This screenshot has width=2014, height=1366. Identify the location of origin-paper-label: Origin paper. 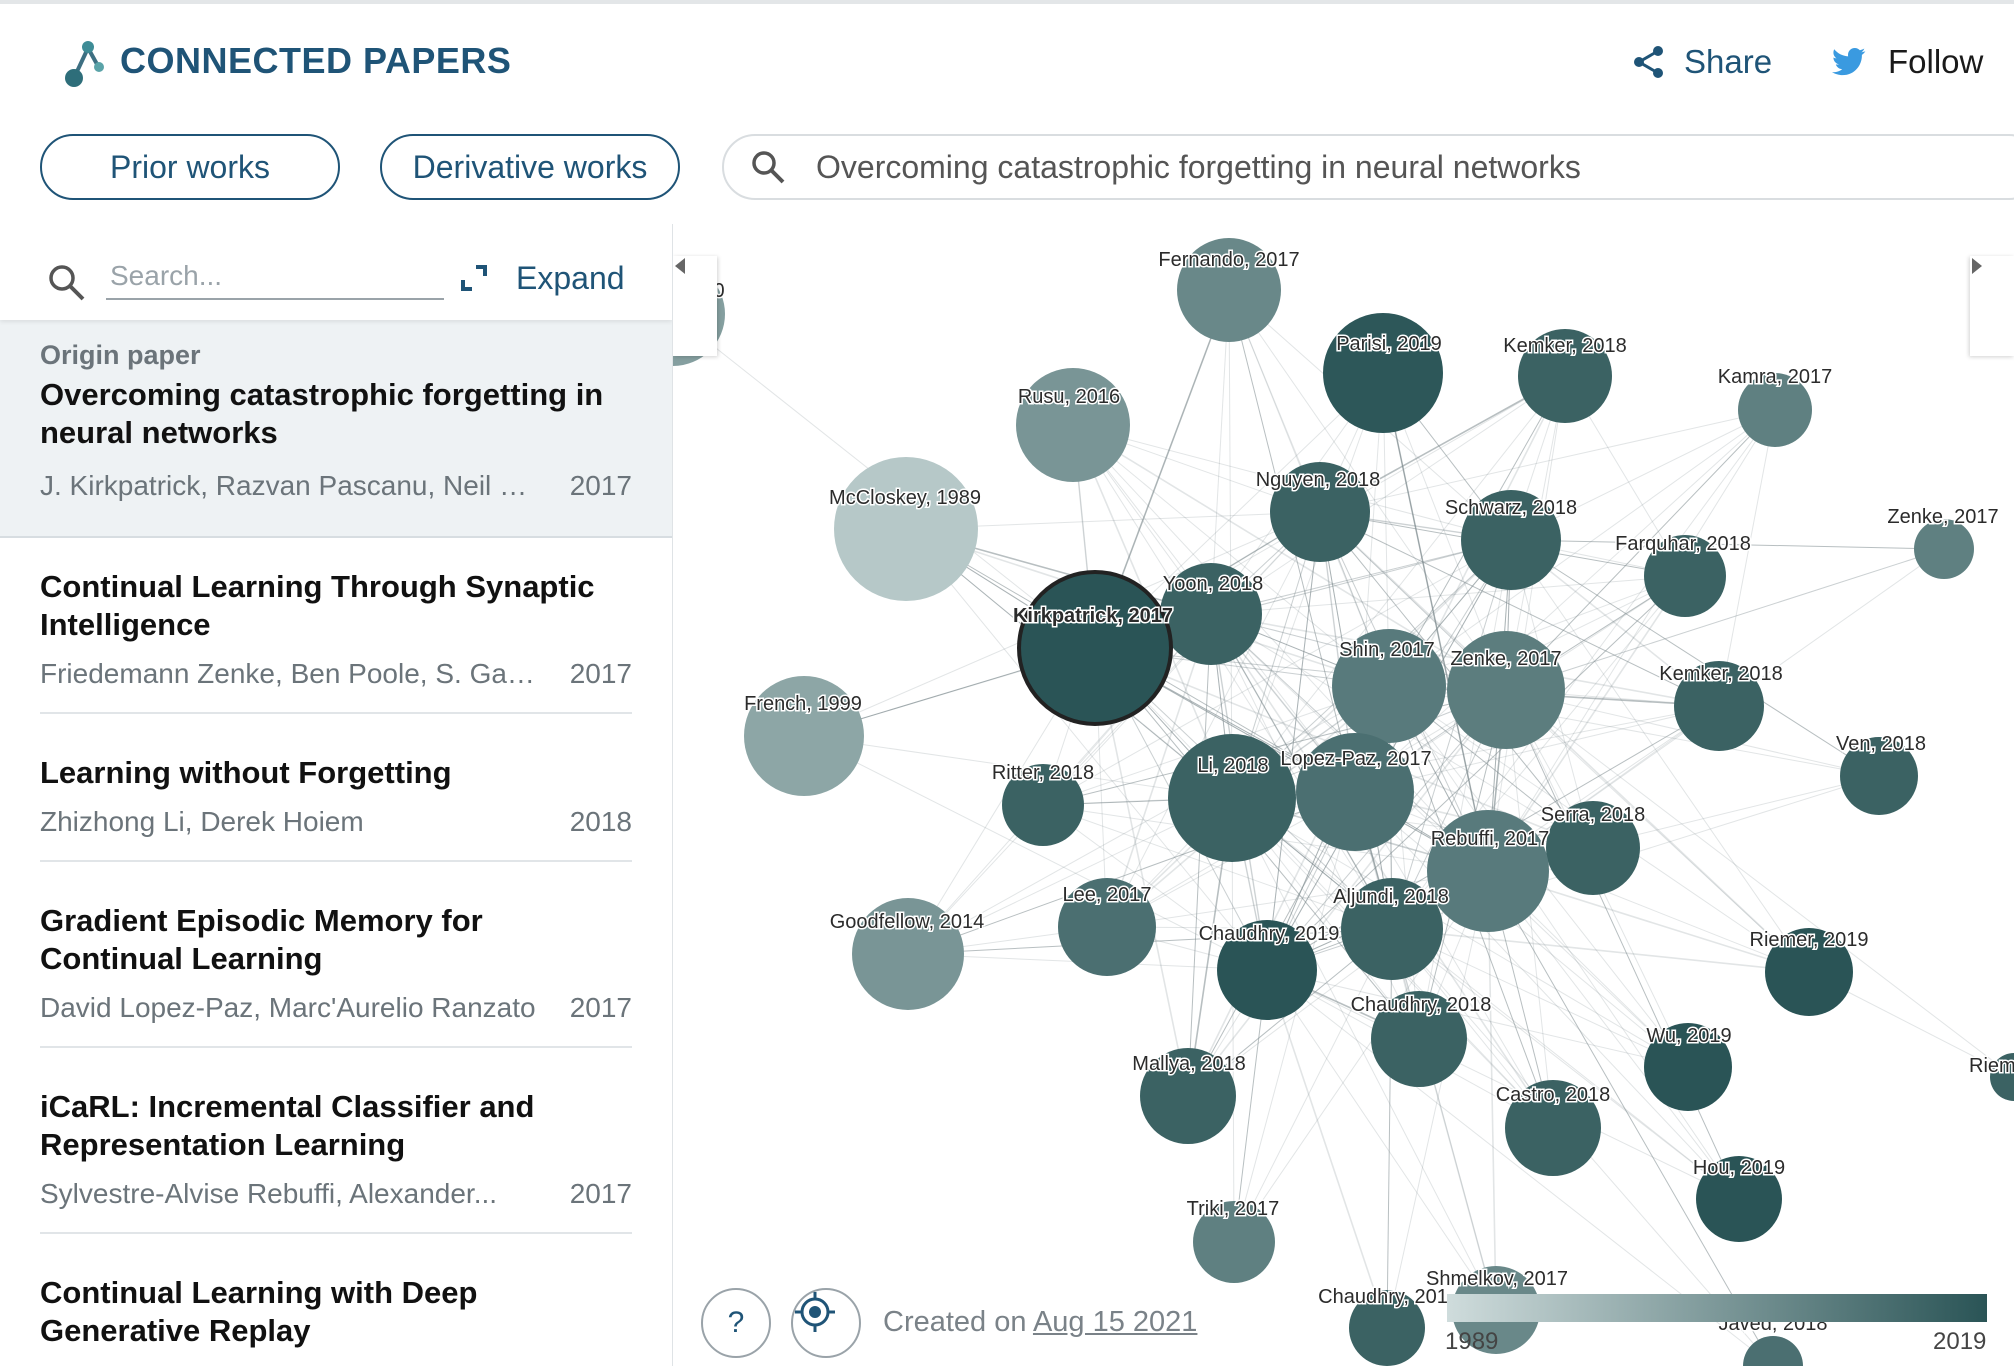
(120, 355).